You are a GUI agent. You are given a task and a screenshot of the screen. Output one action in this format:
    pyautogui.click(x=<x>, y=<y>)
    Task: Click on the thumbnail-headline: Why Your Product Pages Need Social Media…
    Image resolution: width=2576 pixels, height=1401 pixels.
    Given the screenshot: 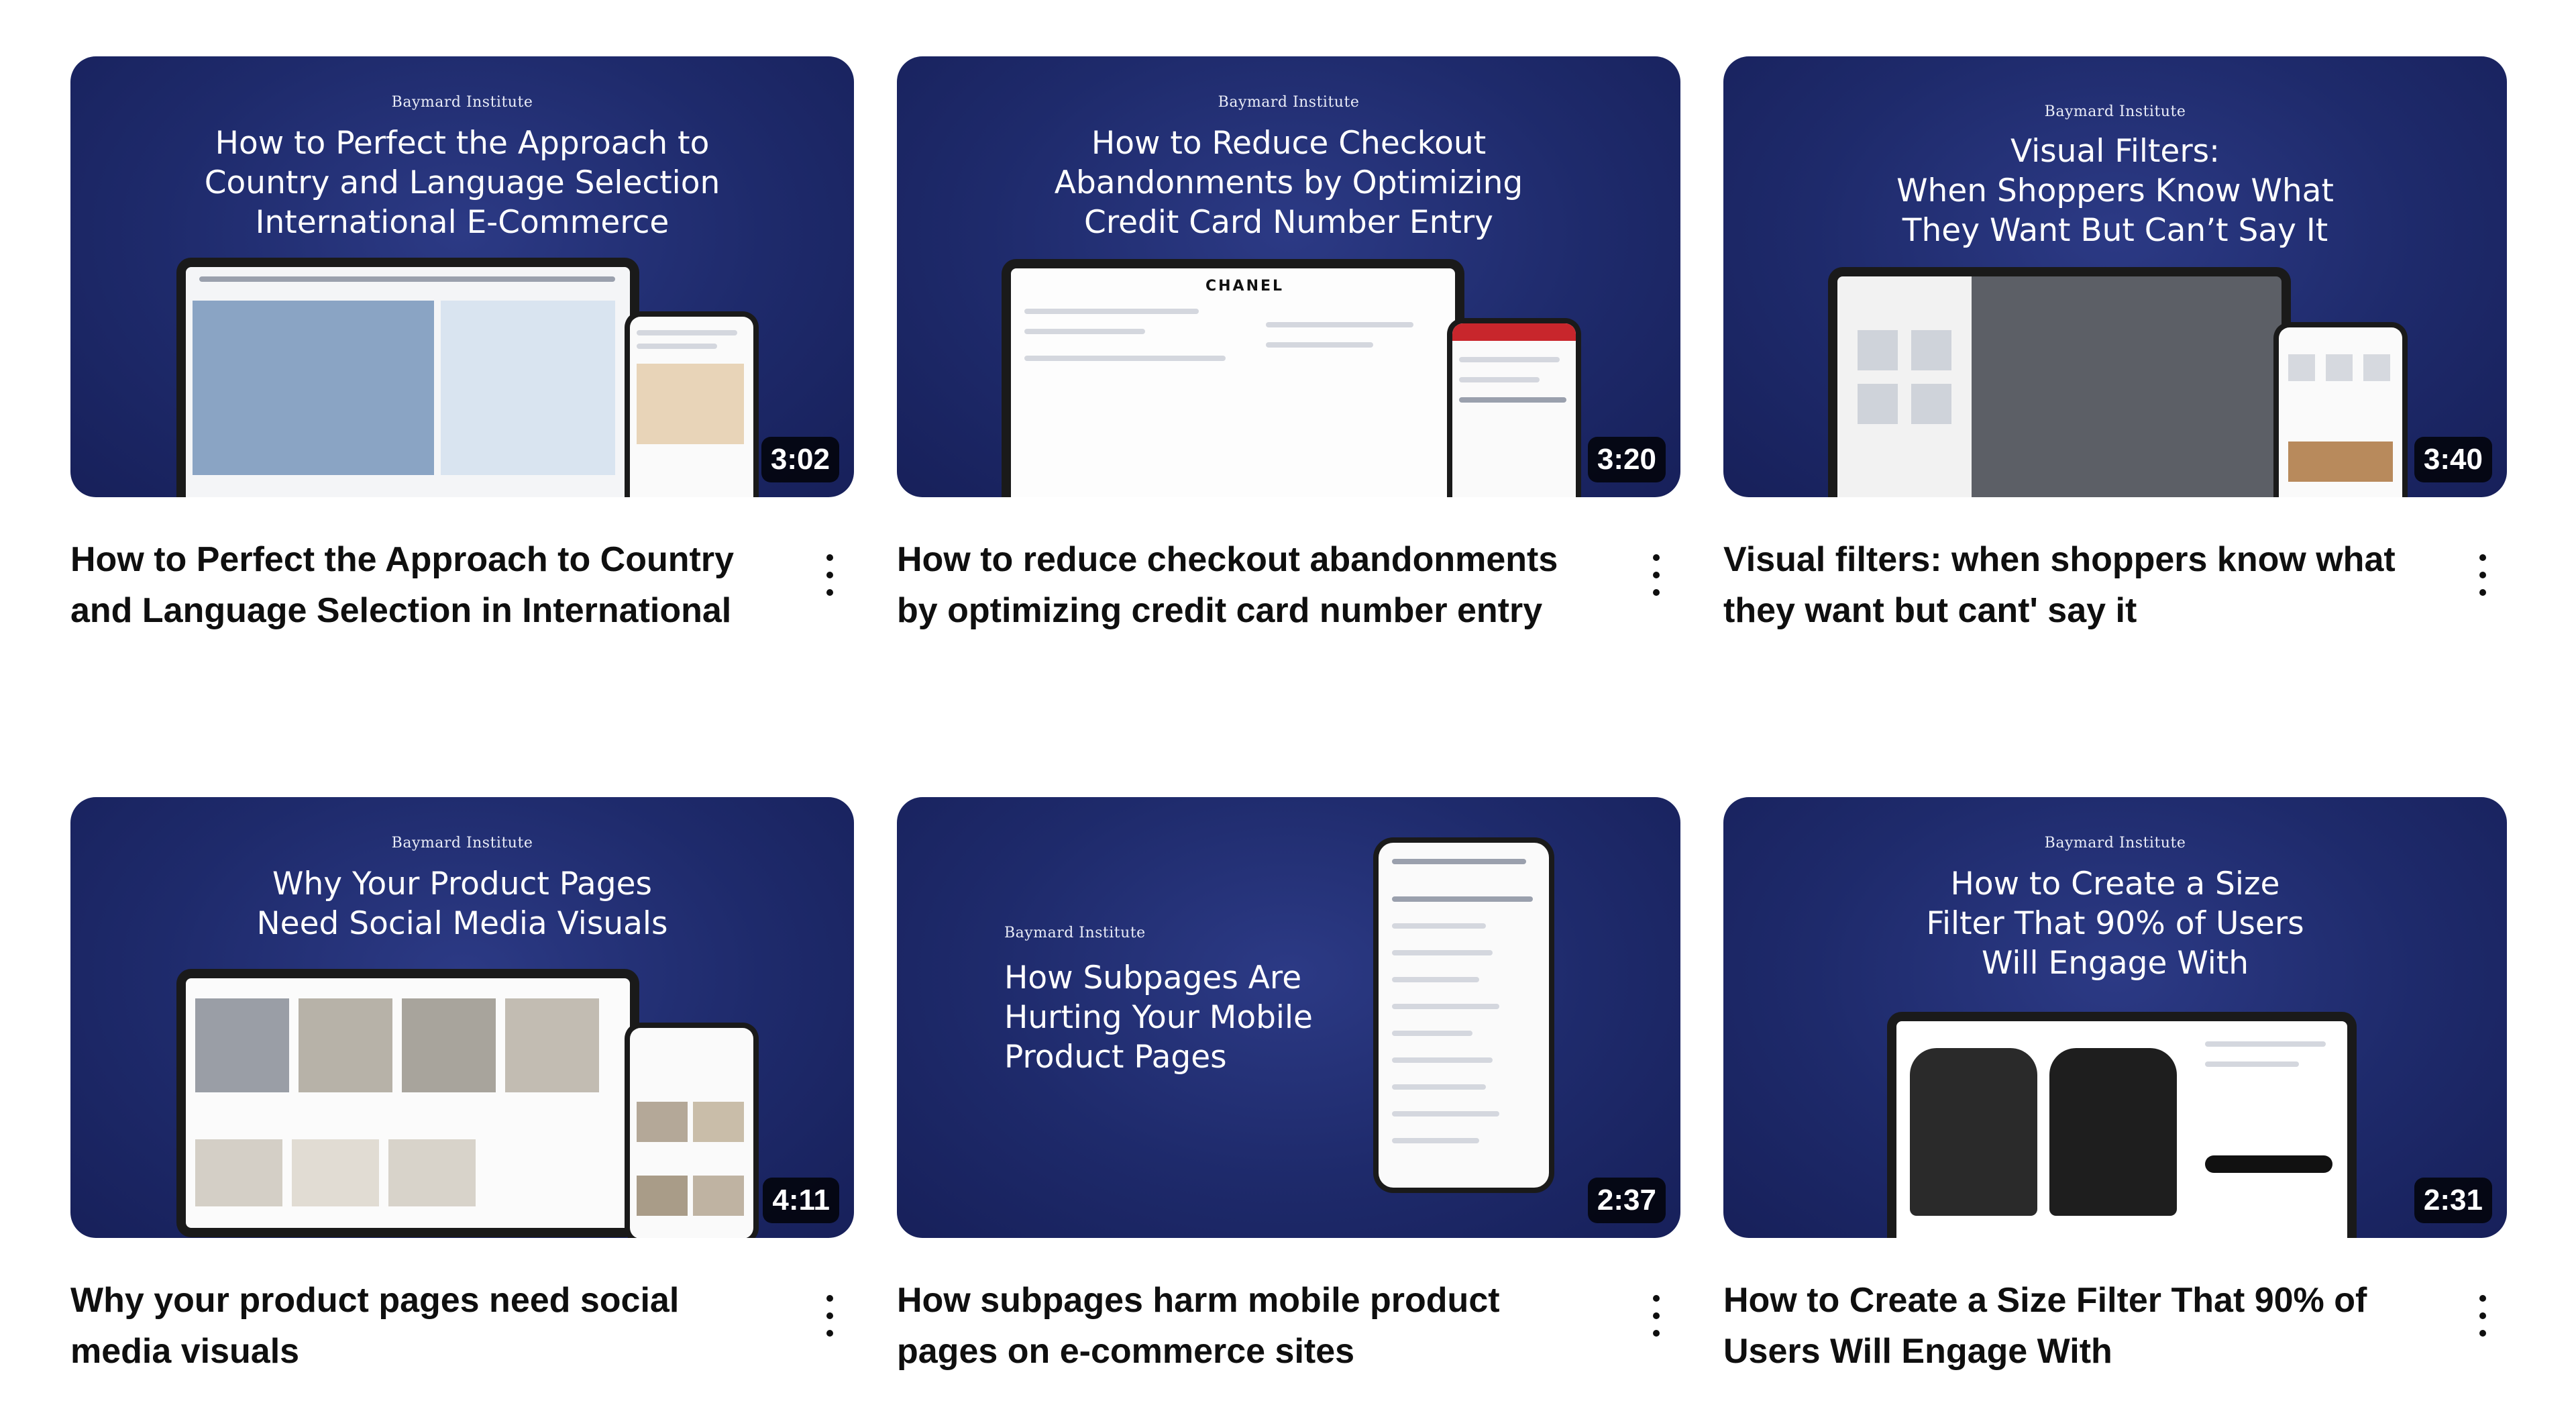 What is the action you would take?
    pyautogui.click(x=462, y=904)
    